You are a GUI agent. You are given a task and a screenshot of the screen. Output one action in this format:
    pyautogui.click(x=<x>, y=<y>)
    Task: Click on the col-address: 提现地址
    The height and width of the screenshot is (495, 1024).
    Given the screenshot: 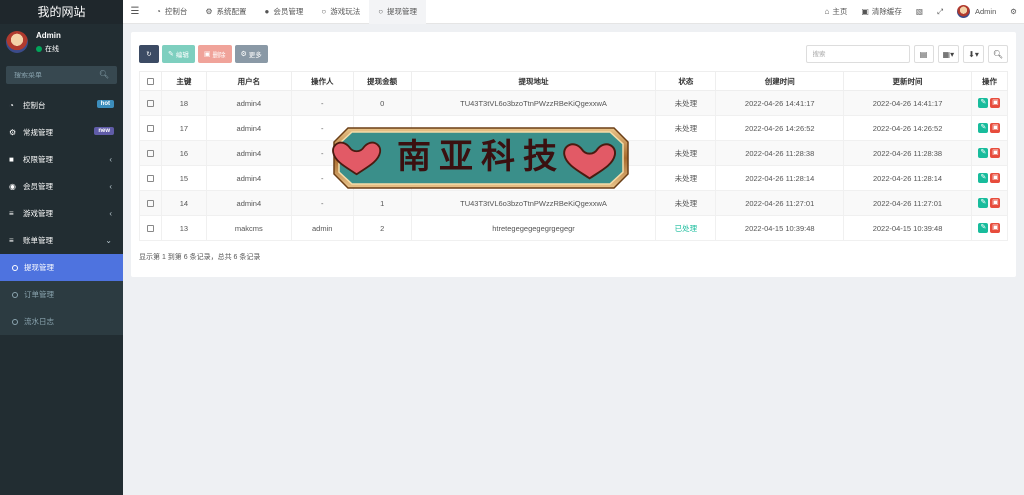 What is the action you would take?
    pyautogui.click(x=533, y=81)
    